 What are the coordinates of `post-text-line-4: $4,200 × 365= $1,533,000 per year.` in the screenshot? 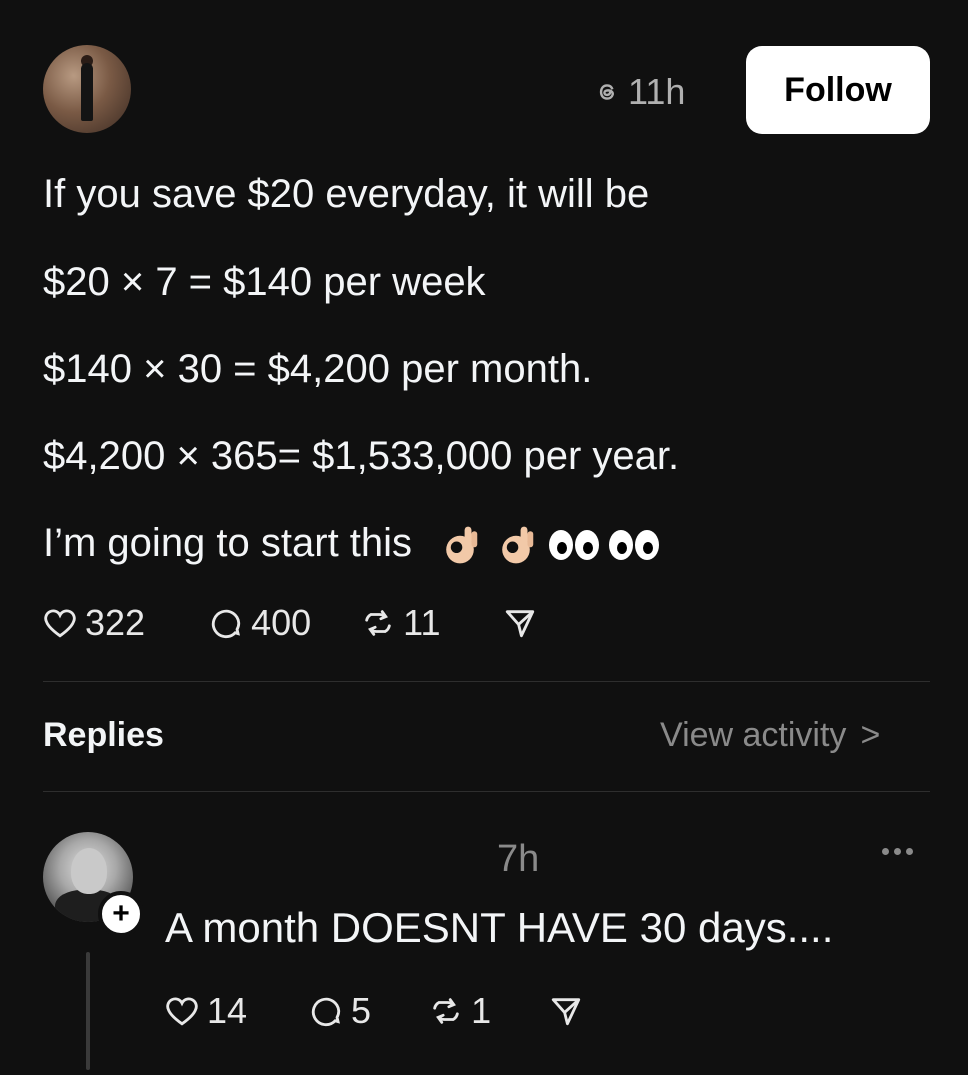 It's located at (361, 456).